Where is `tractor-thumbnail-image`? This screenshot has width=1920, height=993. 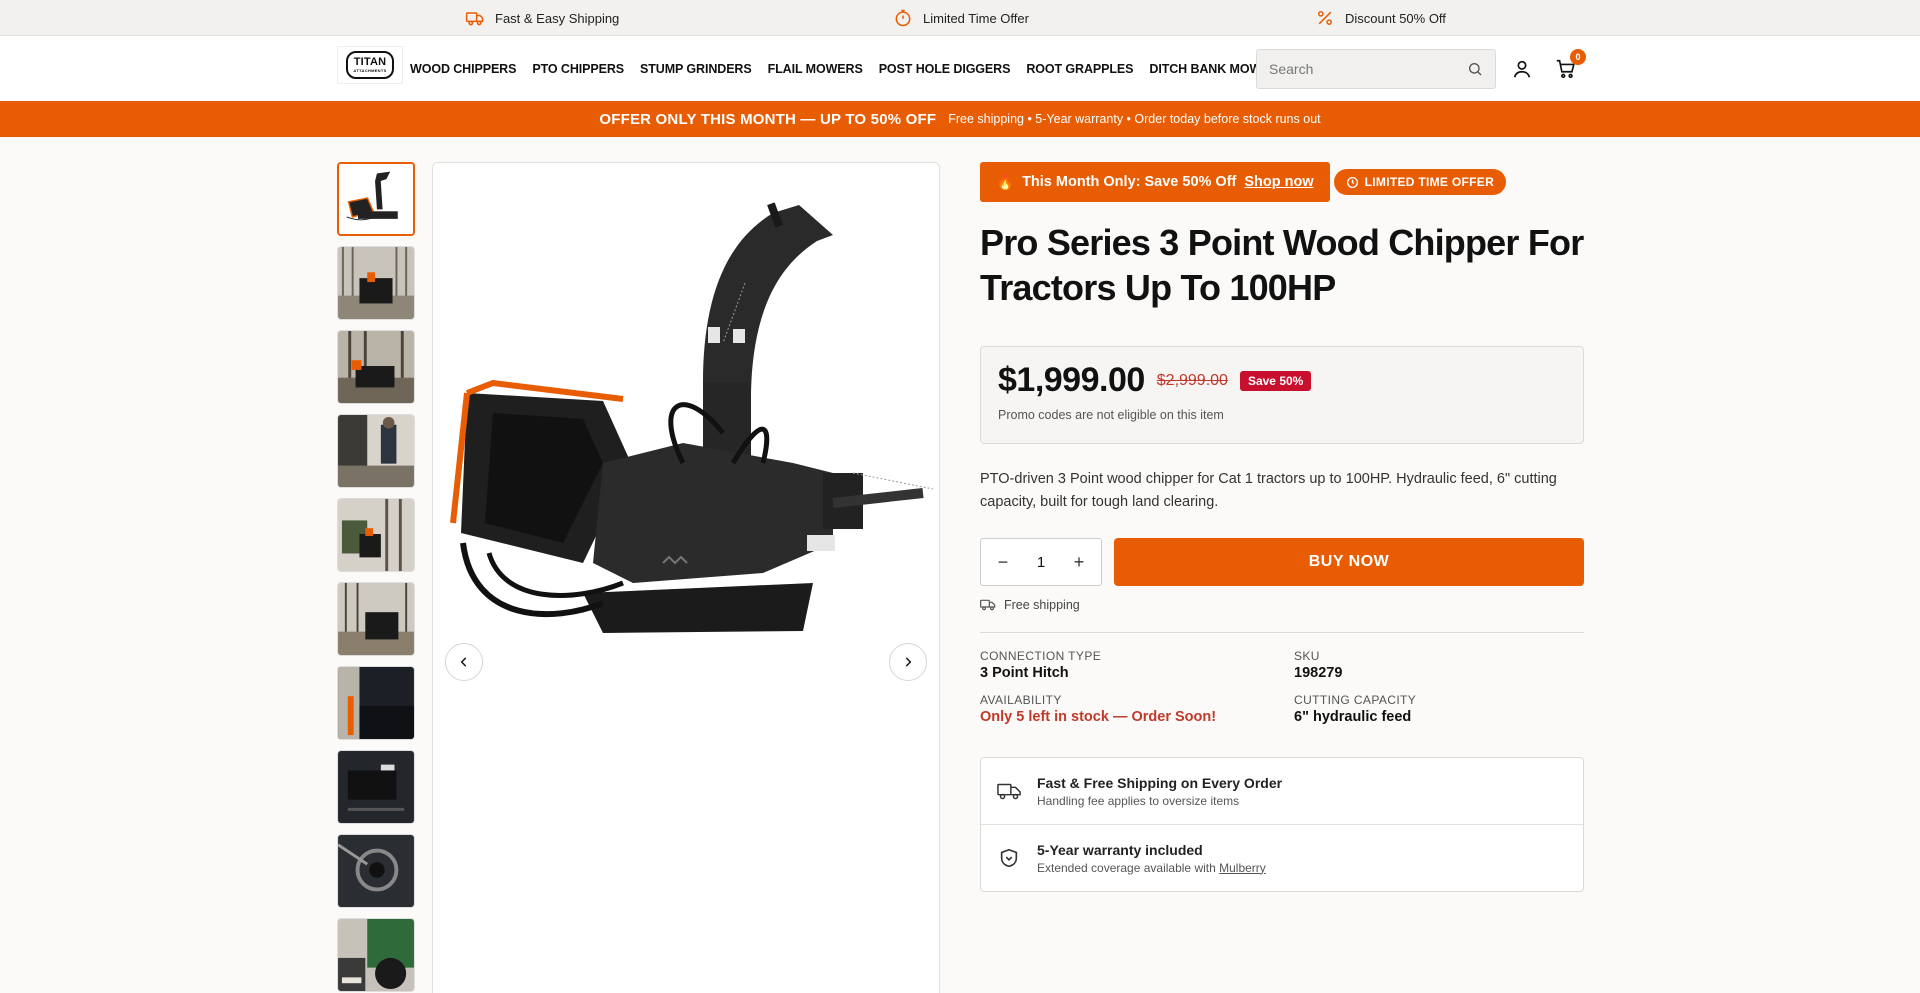 tractor-thumbnail-image is located at coordinates (376, 955).